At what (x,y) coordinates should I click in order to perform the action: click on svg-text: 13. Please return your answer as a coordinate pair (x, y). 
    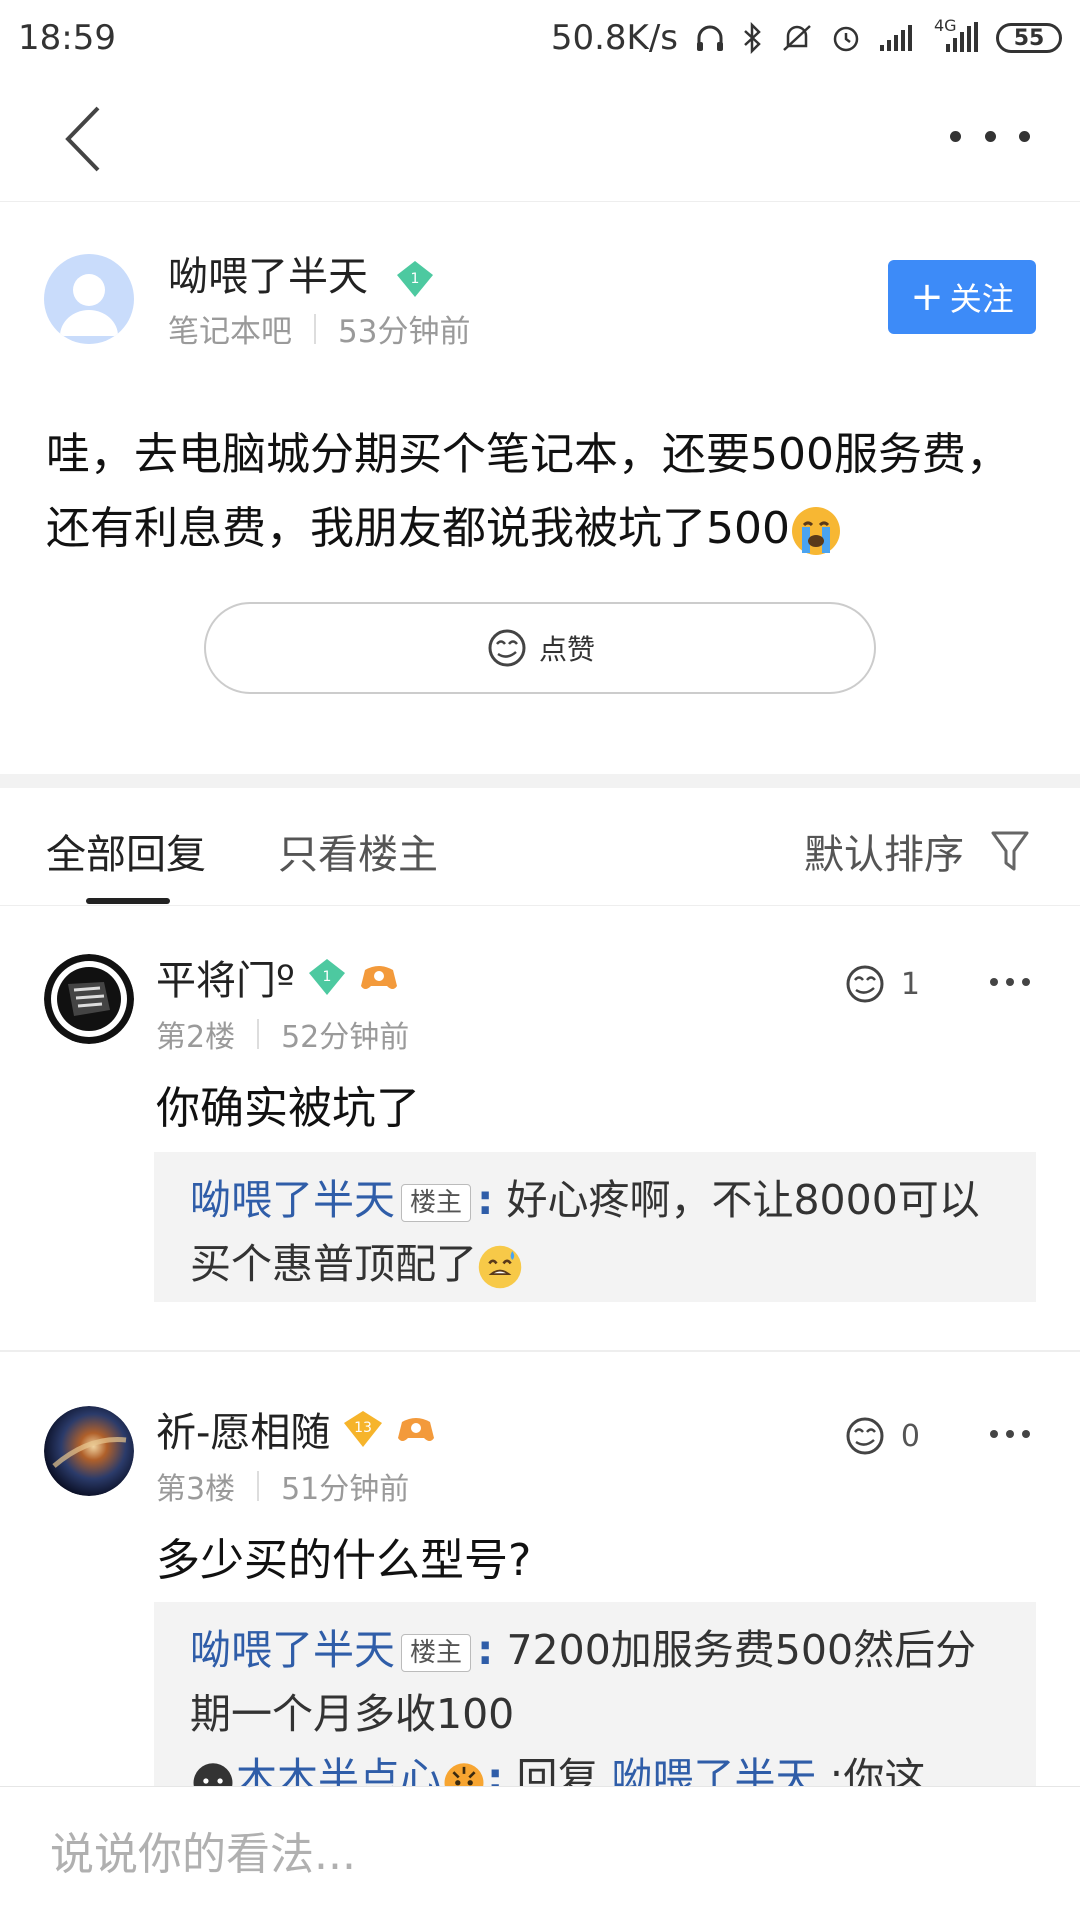
    Looking at the image, I should click on (364, 1428).